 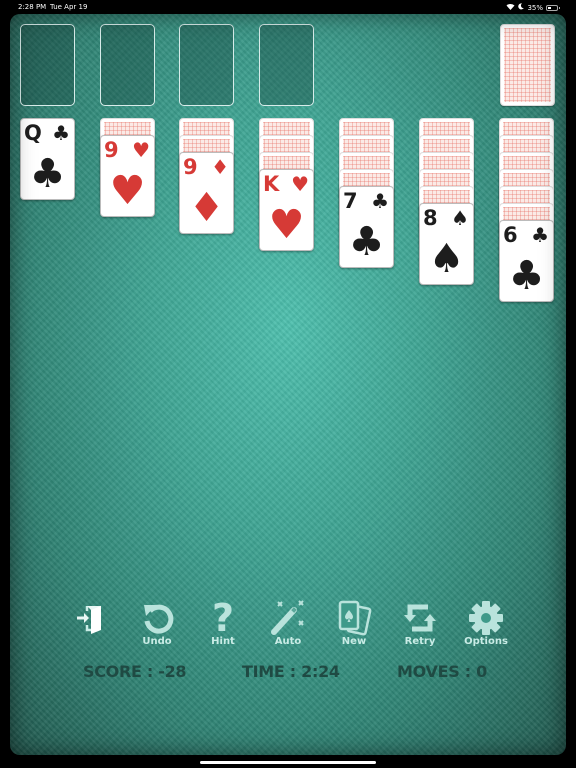 What do you see at coordinates (69, 7) in the screenshot?
I see `status-date: Tue Apr 19` at bounding box center [69, 7].